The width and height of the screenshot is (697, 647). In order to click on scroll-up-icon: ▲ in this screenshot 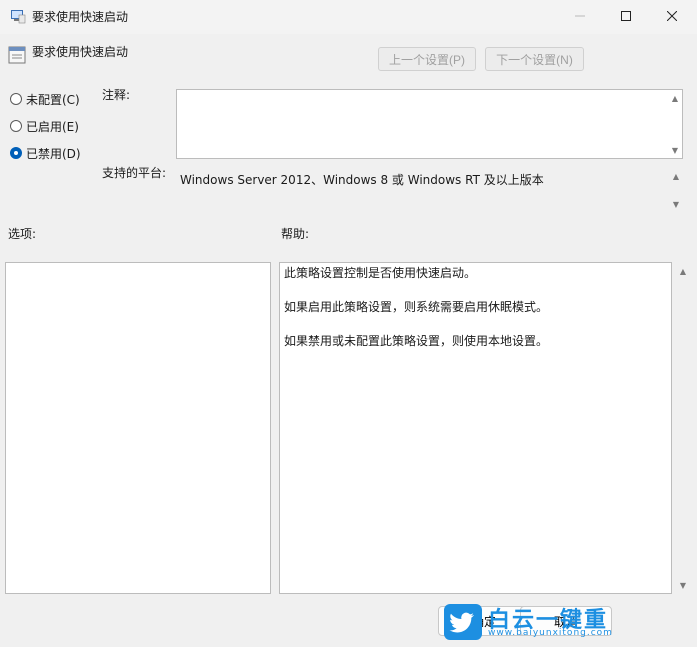, I will do `click(683, 271)`.